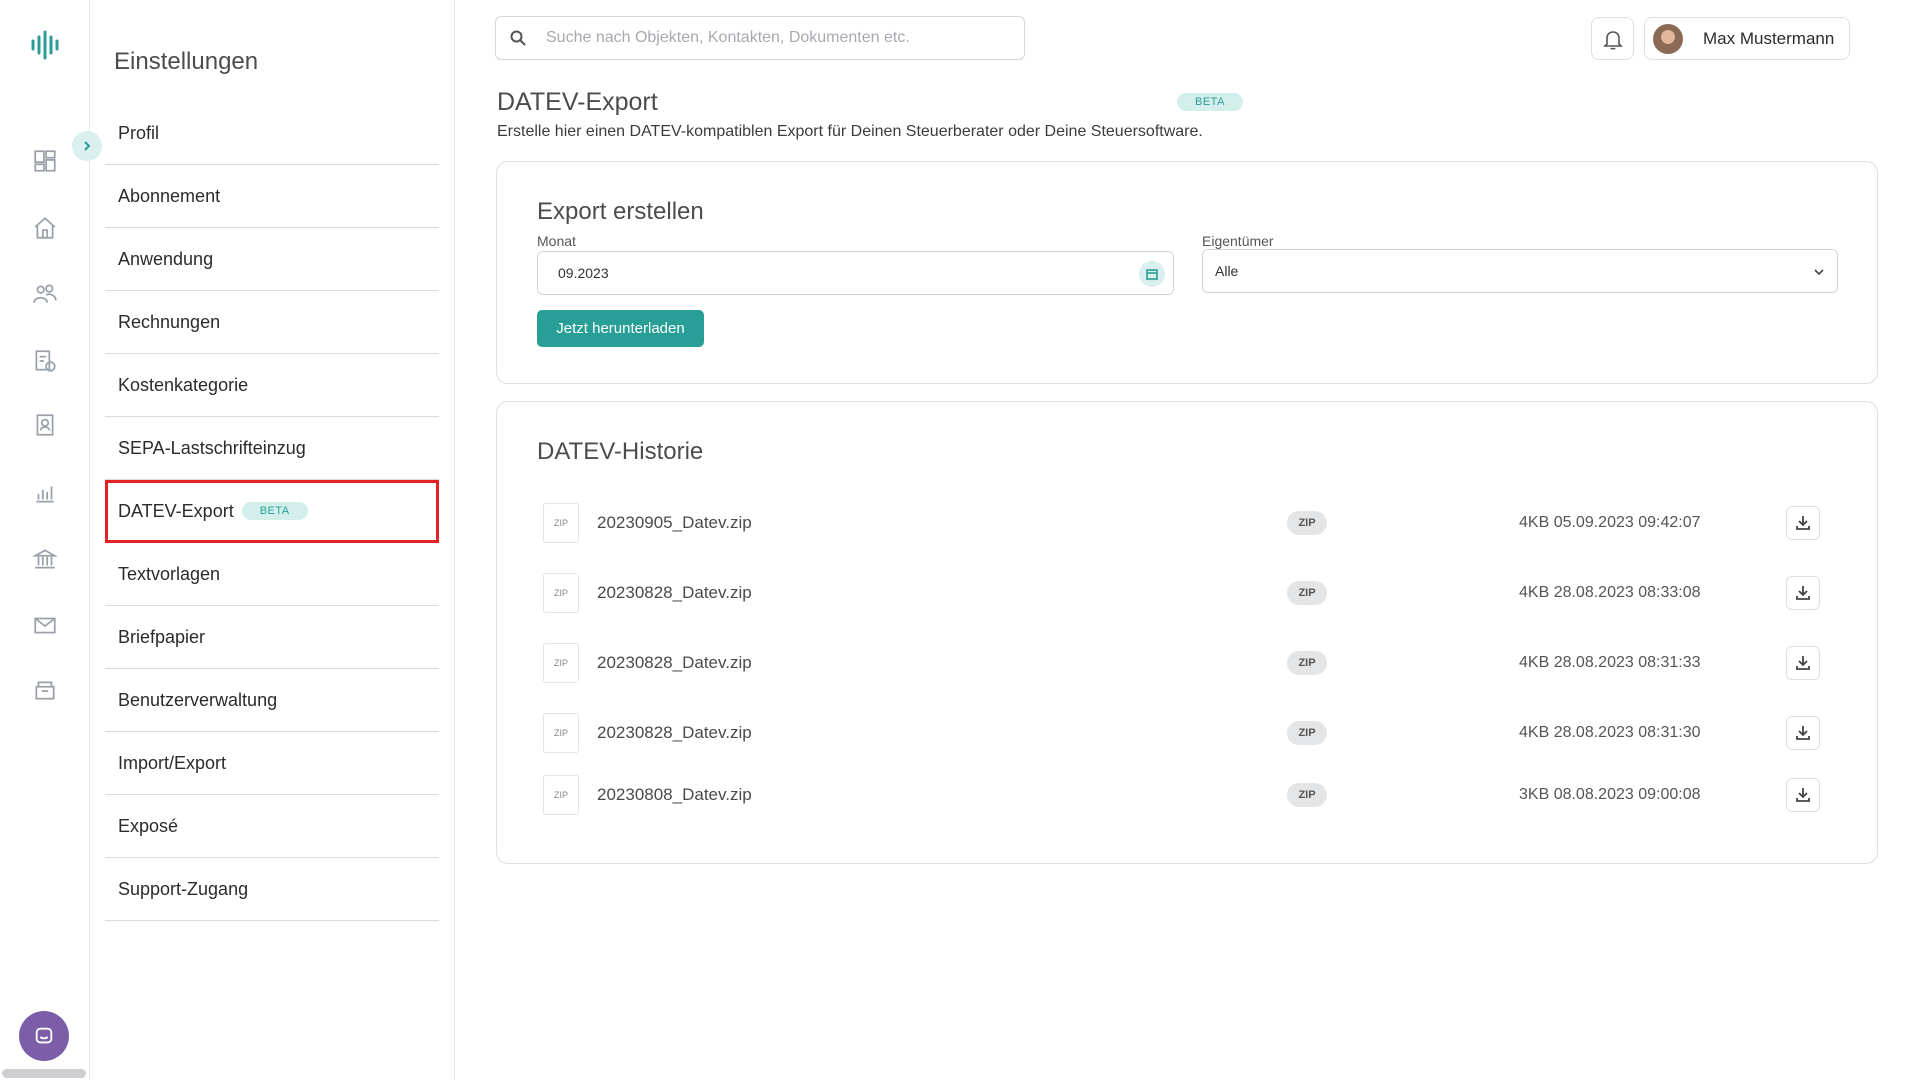  Describe the element at coordinates (1610, 662) in the screenshot. I see `file-meta: 4KB 28.08.2023 08:31:33` at that location.